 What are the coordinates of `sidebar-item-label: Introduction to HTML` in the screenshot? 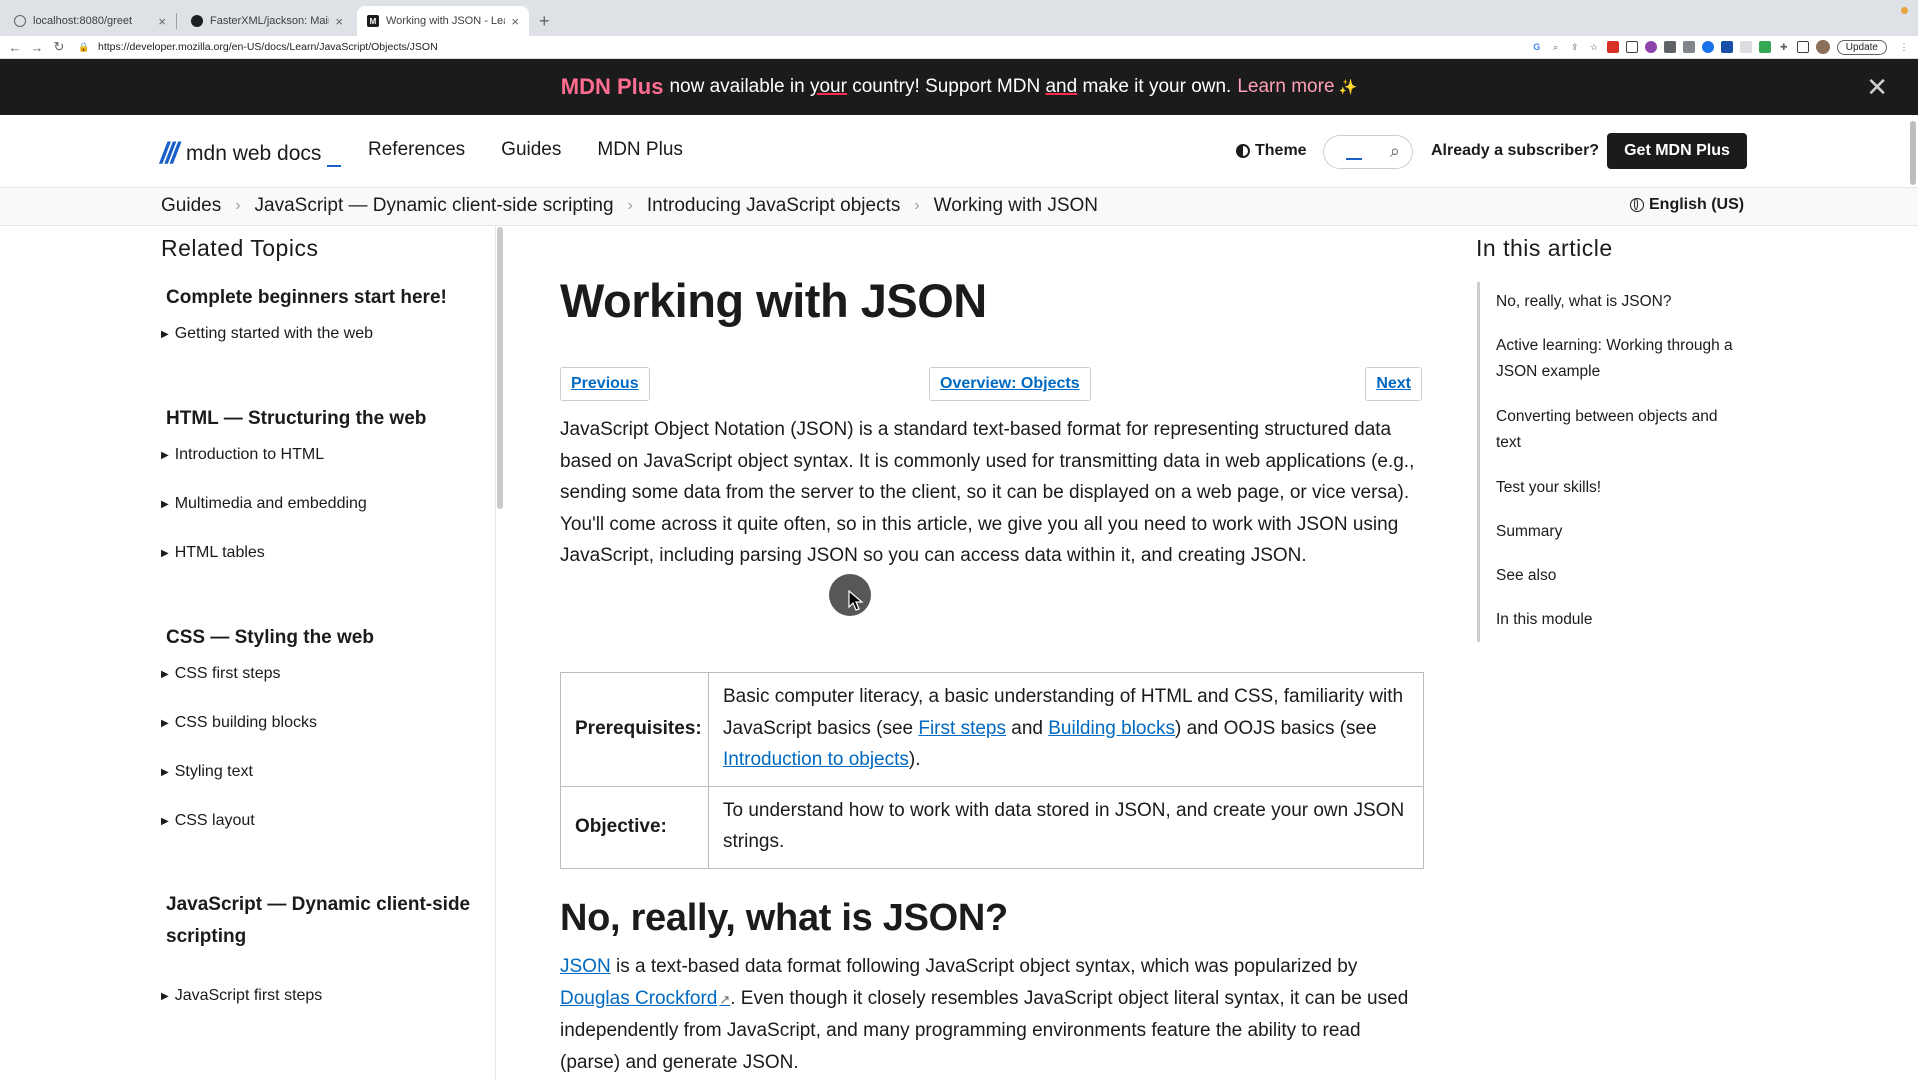 It's located at (249, 454).